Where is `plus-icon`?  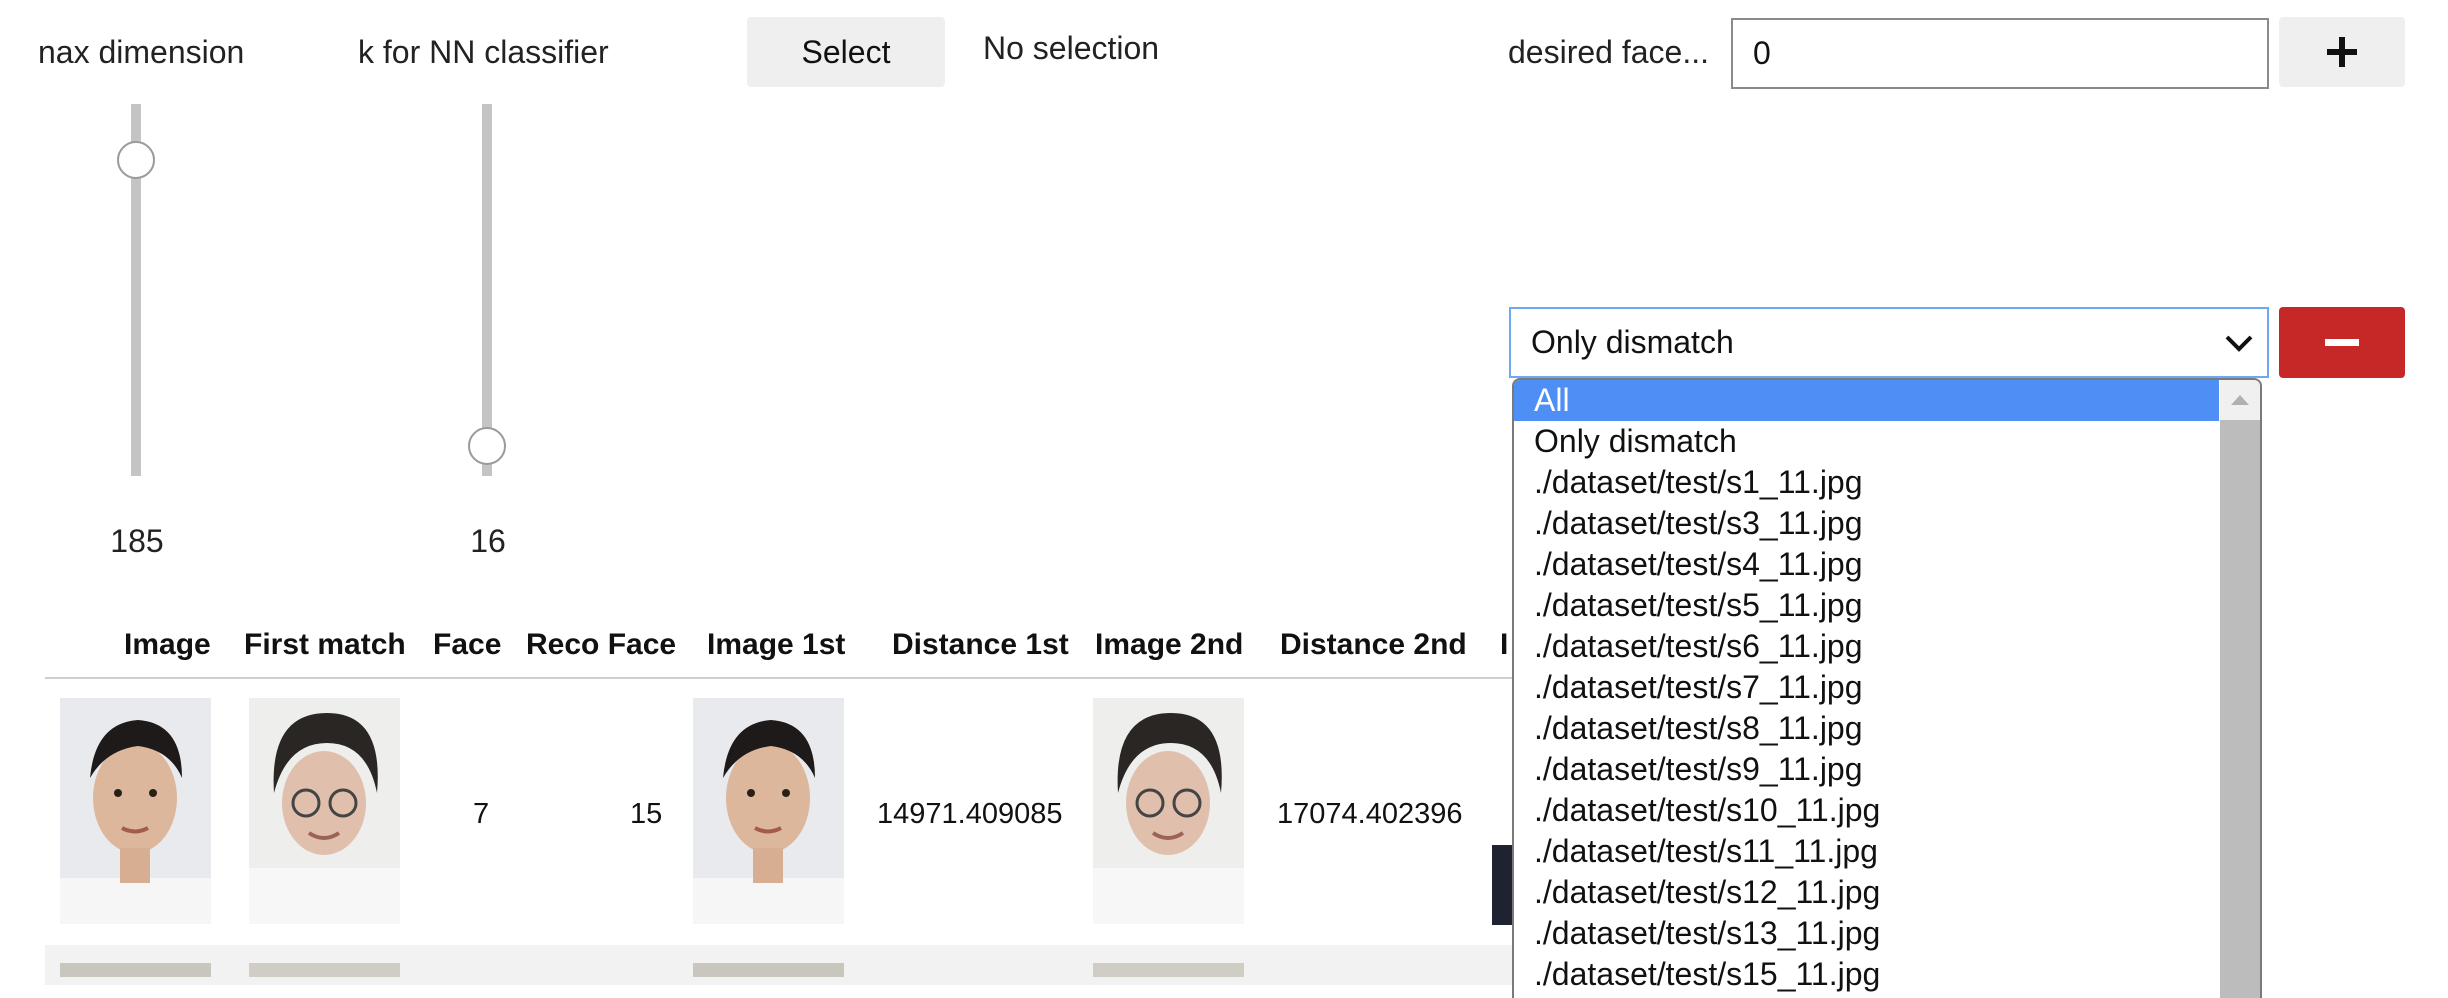
plus-icon is located at coordinates (2342, 52).